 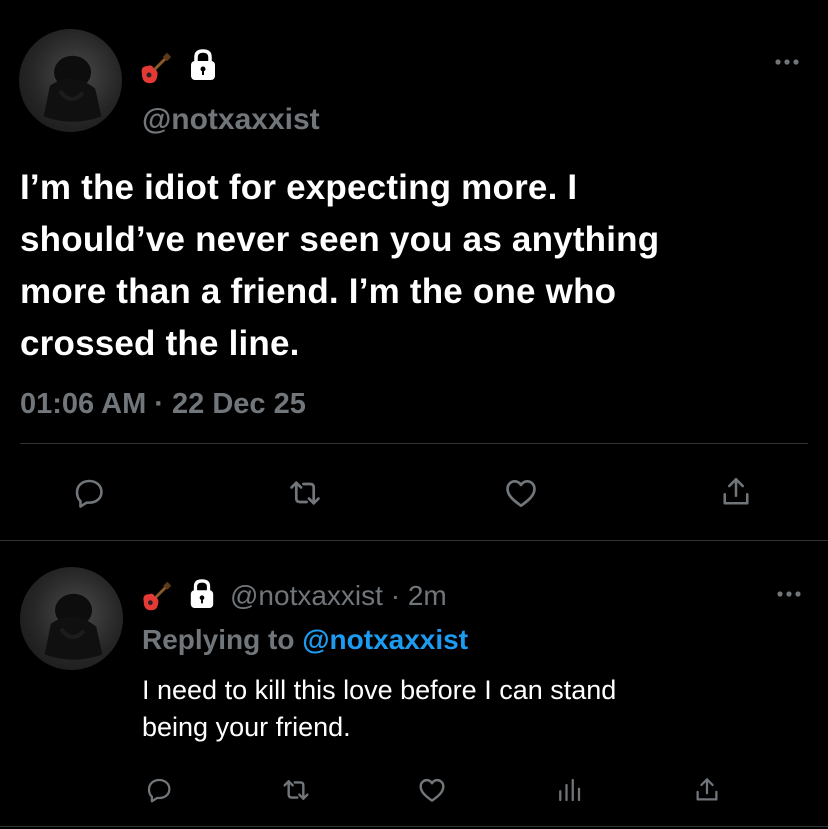 What do you see at coordinates (246, 727) in the screenshot?
I see `reply-text-line: being your friend.` at bounding box center [246, 727].